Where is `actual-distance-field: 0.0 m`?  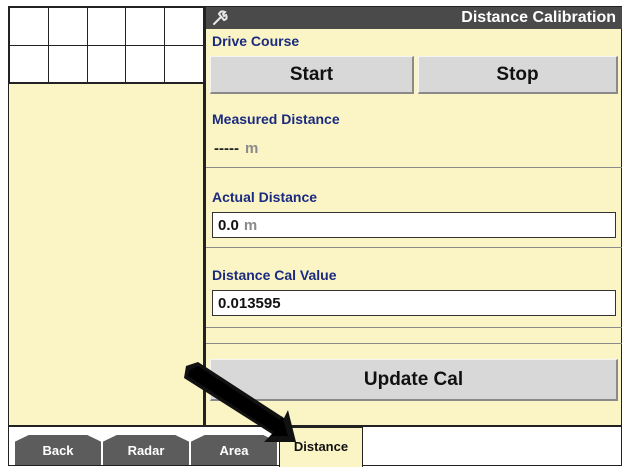 actual-distance-field: 0.0 m is located at coordinates (414, 225).